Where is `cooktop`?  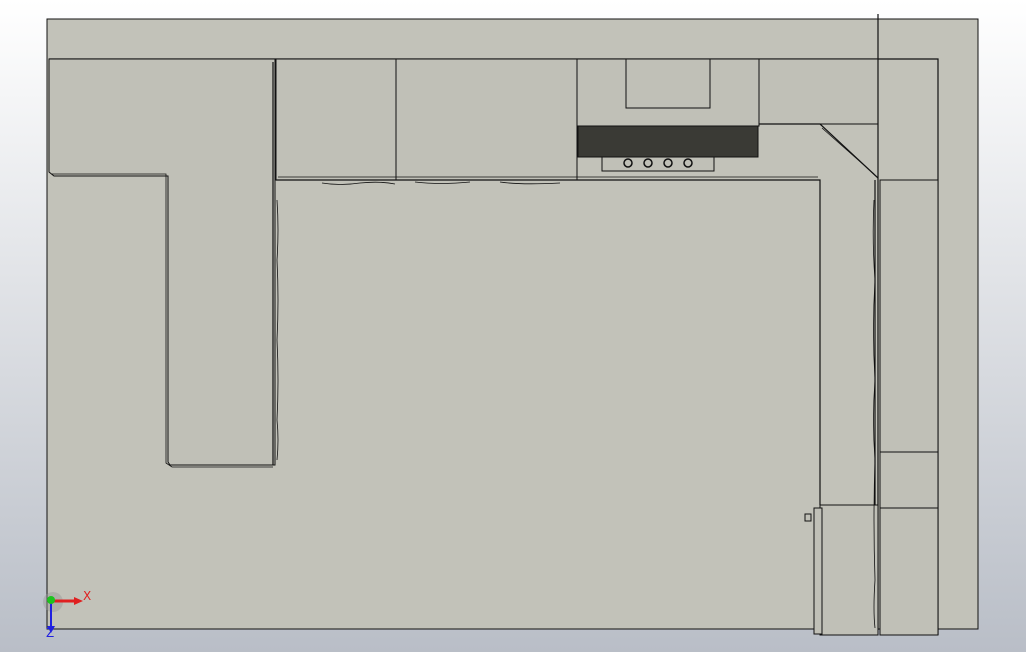 cooktop is located at coordinates (668, 141).